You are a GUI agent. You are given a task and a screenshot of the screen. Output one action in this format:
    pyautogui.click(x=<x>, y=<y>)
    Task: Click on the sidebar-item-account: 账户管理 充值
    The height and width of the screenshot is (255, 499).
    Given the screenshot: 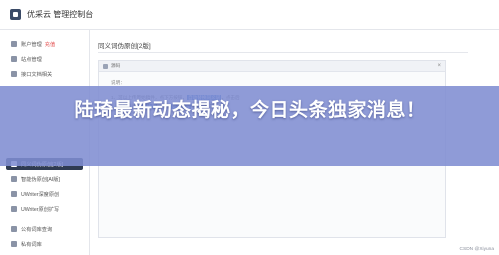 What is the action you would take?
    pyautogui.click(x=44, y=44)
    